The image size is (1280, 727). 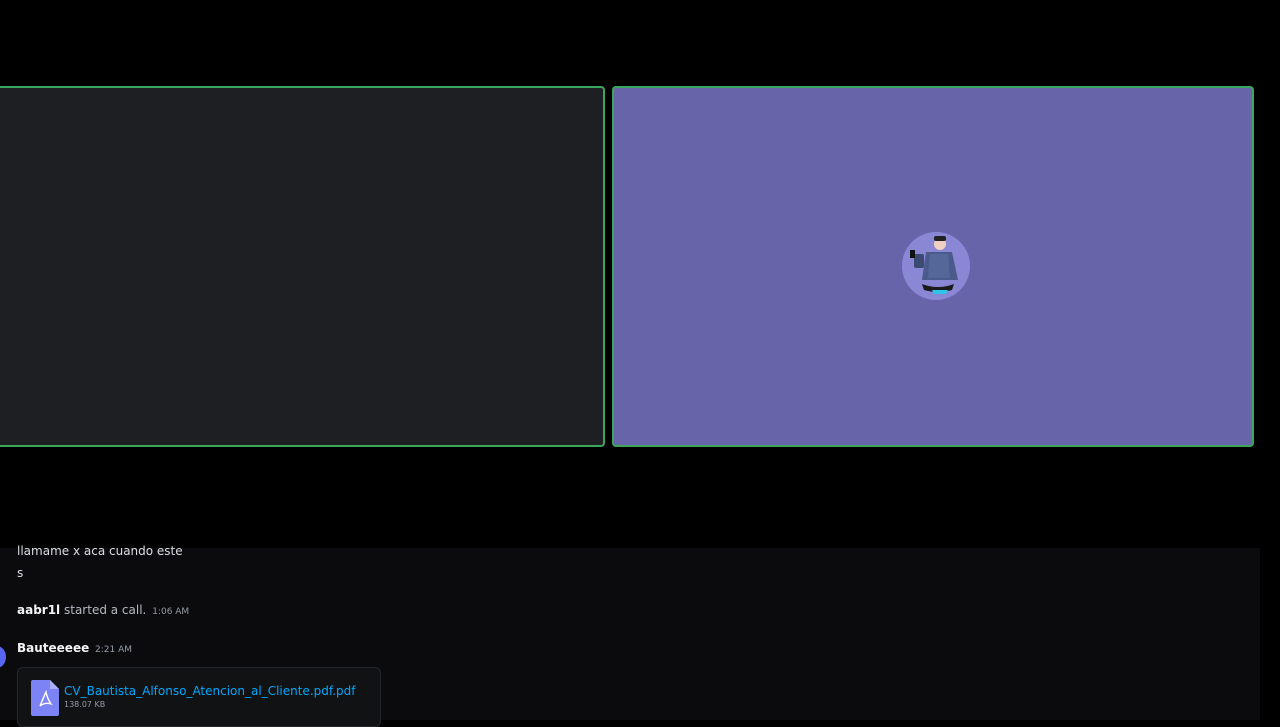 I want to click on avatar-person-icon, so click(x=936, y=266).